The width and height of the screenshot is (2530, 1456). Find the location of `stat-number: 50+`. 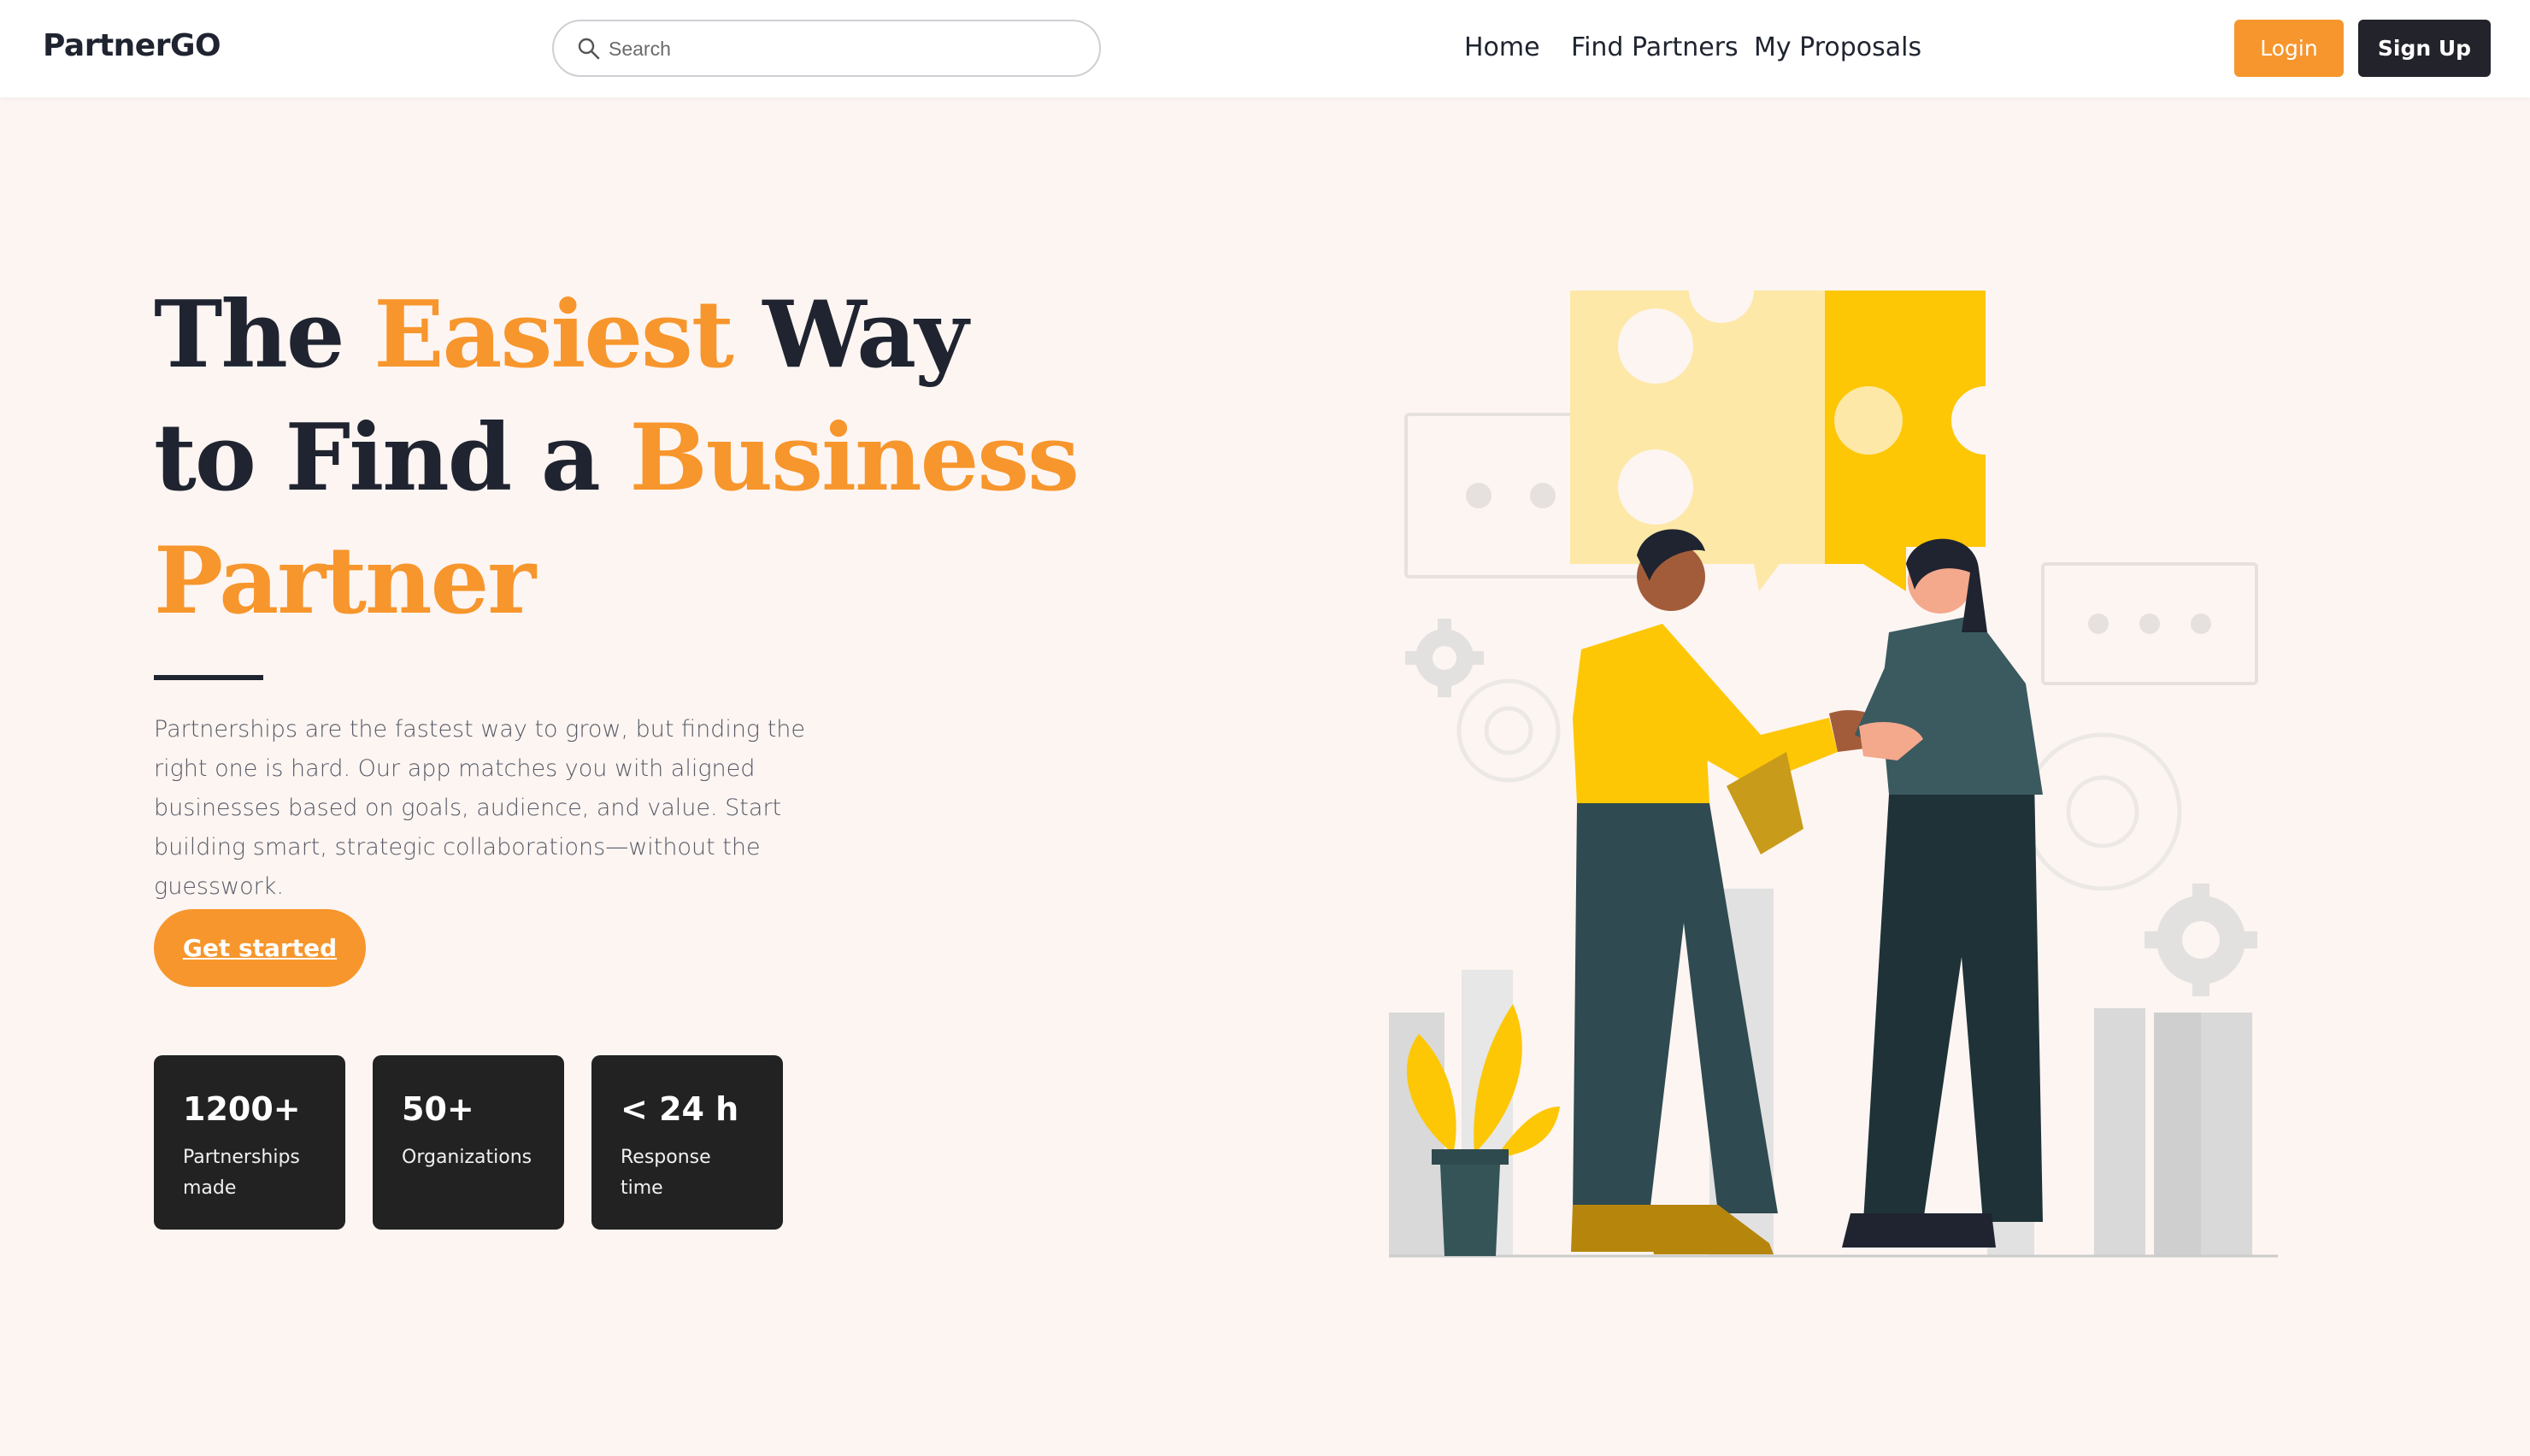

stat-number: 50+ is located at coordinates (438, 1109).